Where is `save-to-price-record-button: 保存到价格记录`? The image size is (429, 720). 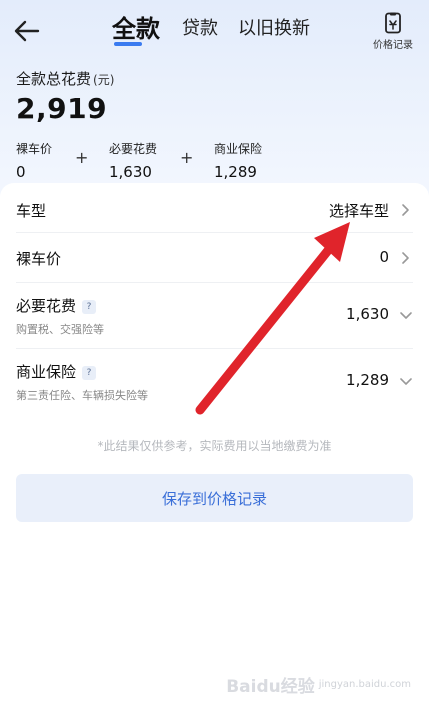
save-to-price-record-button: 保存到价格记录 is located at coordinates (214, 498).